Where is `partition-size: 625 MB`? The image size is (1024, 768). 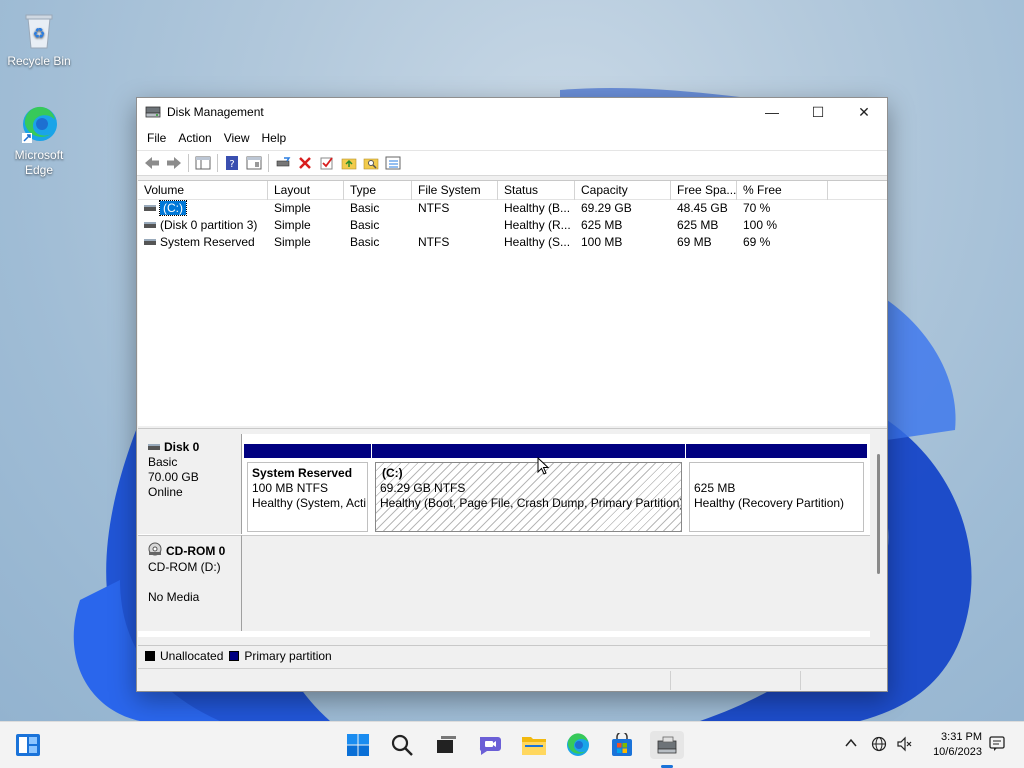 partition-size: 625 MB is located at coordinates (715, 488).